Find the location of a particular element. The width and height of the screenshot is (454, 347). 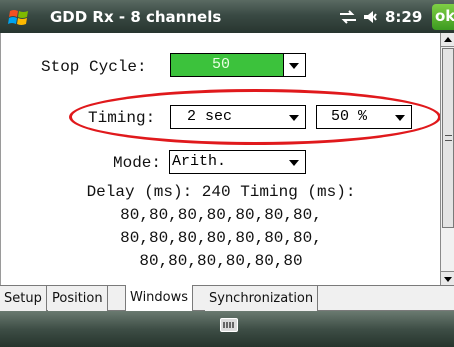

timing-percent-dropdown: 50 % is located at coordinates (364, 117).